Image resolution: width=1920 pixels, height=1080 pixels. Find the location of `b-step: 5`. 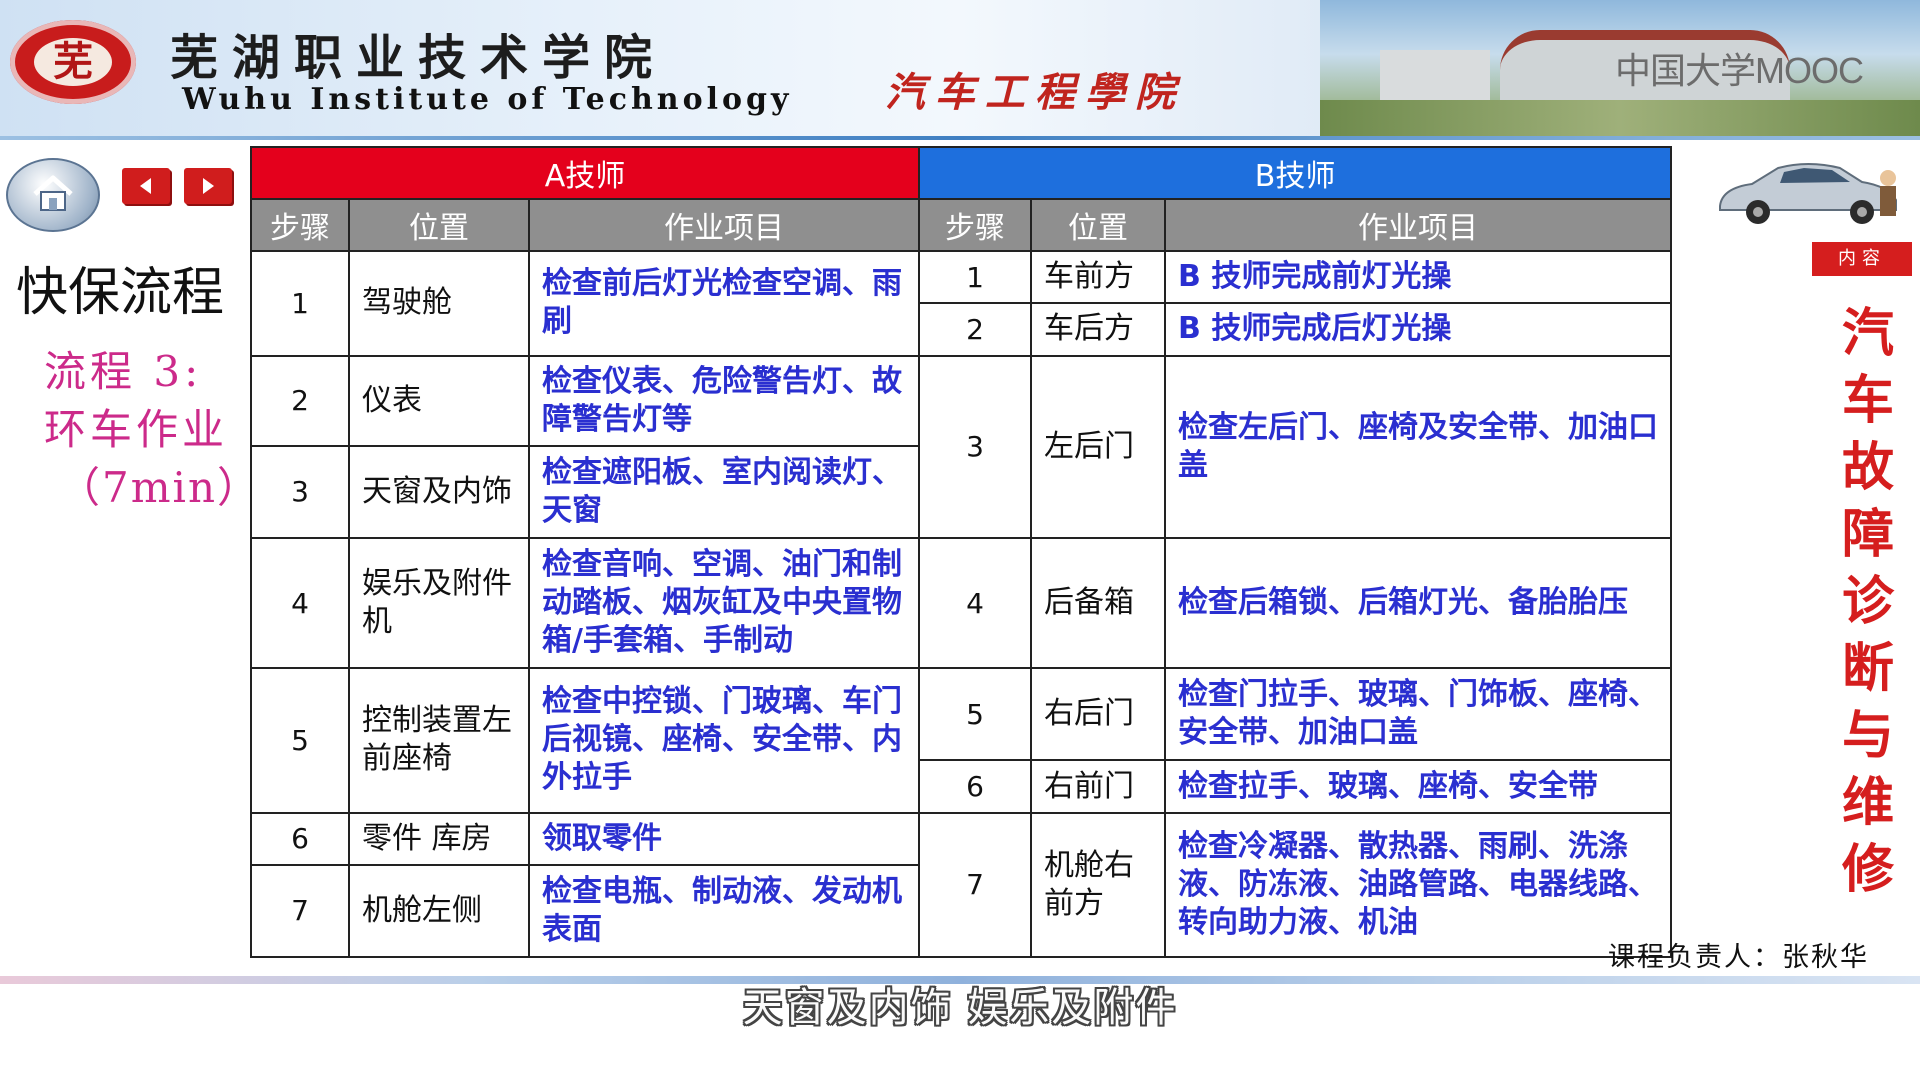

b-step: 5 is located at coordinates (975, 714).